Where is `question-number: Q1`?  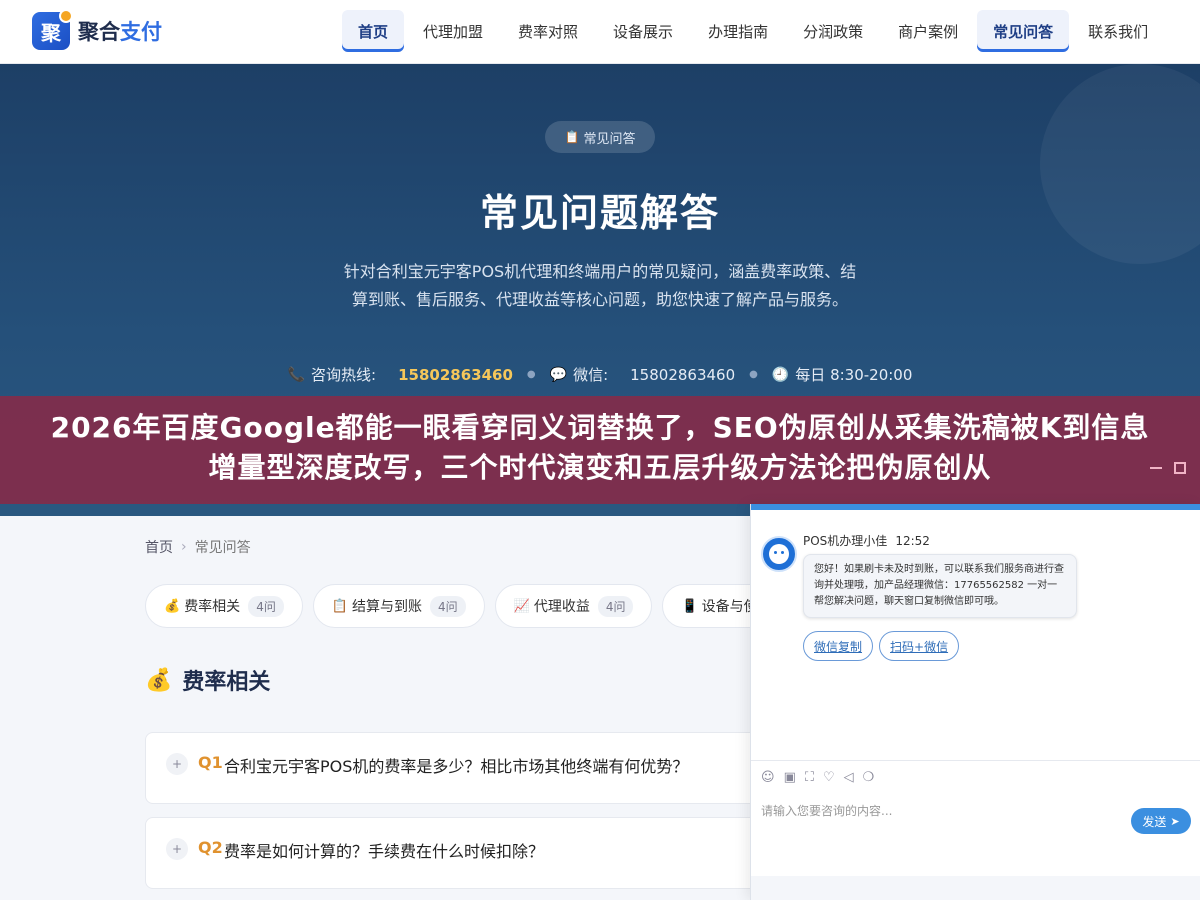
question-number: Q1 is located at coordinates (210, 762).